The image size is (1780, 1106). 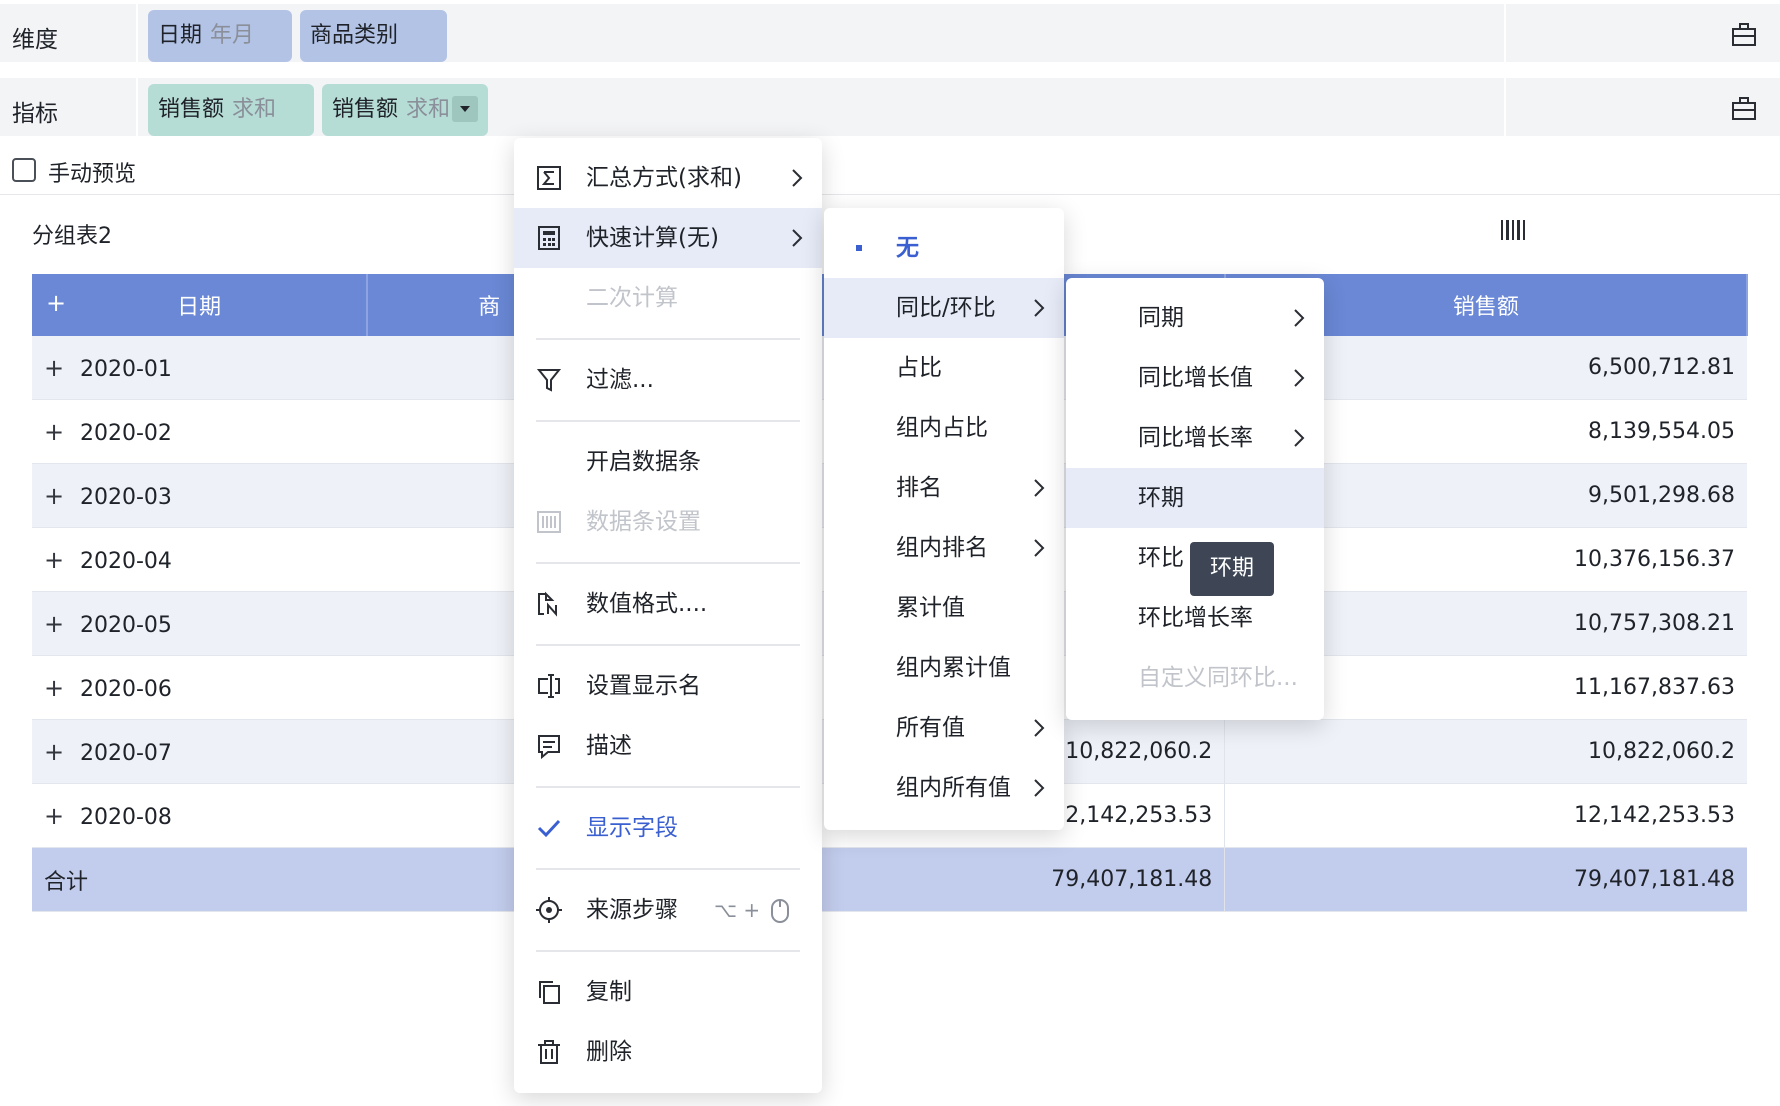 What do you see at coordinates (668, 462) in the screenshot?
I see `menu-item-data-bar: 开启数据条` at bounding box center [668, 462].